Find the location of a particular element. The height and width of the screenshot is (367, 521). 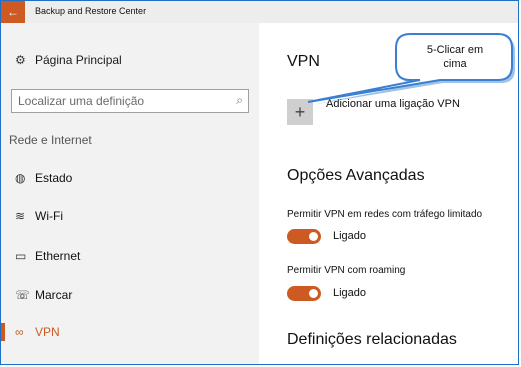

section-label: Rede e Internet is located at coordinates (50, 140).